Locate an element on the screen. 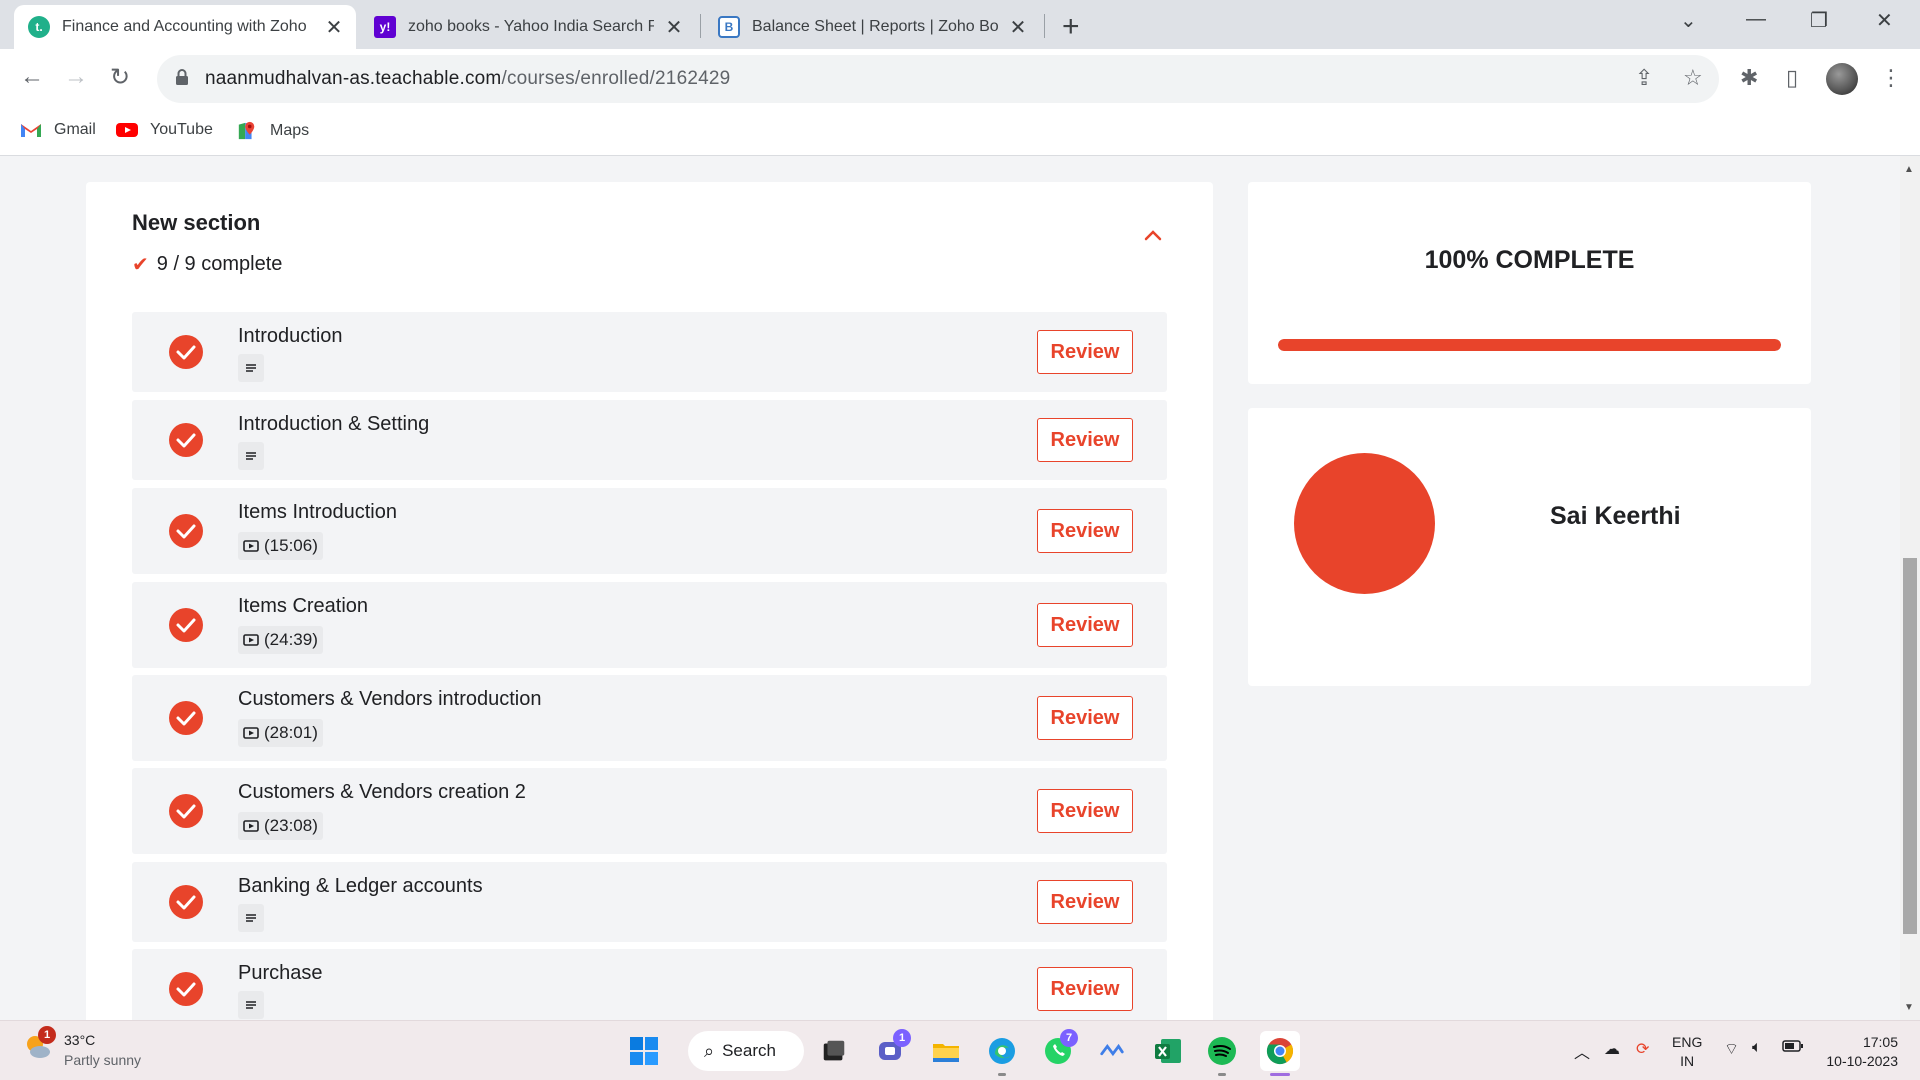 The width and height of the screenshot is (1920, 1080). lesson-title: Introduction & Setting is located at coordinates (334, 424).